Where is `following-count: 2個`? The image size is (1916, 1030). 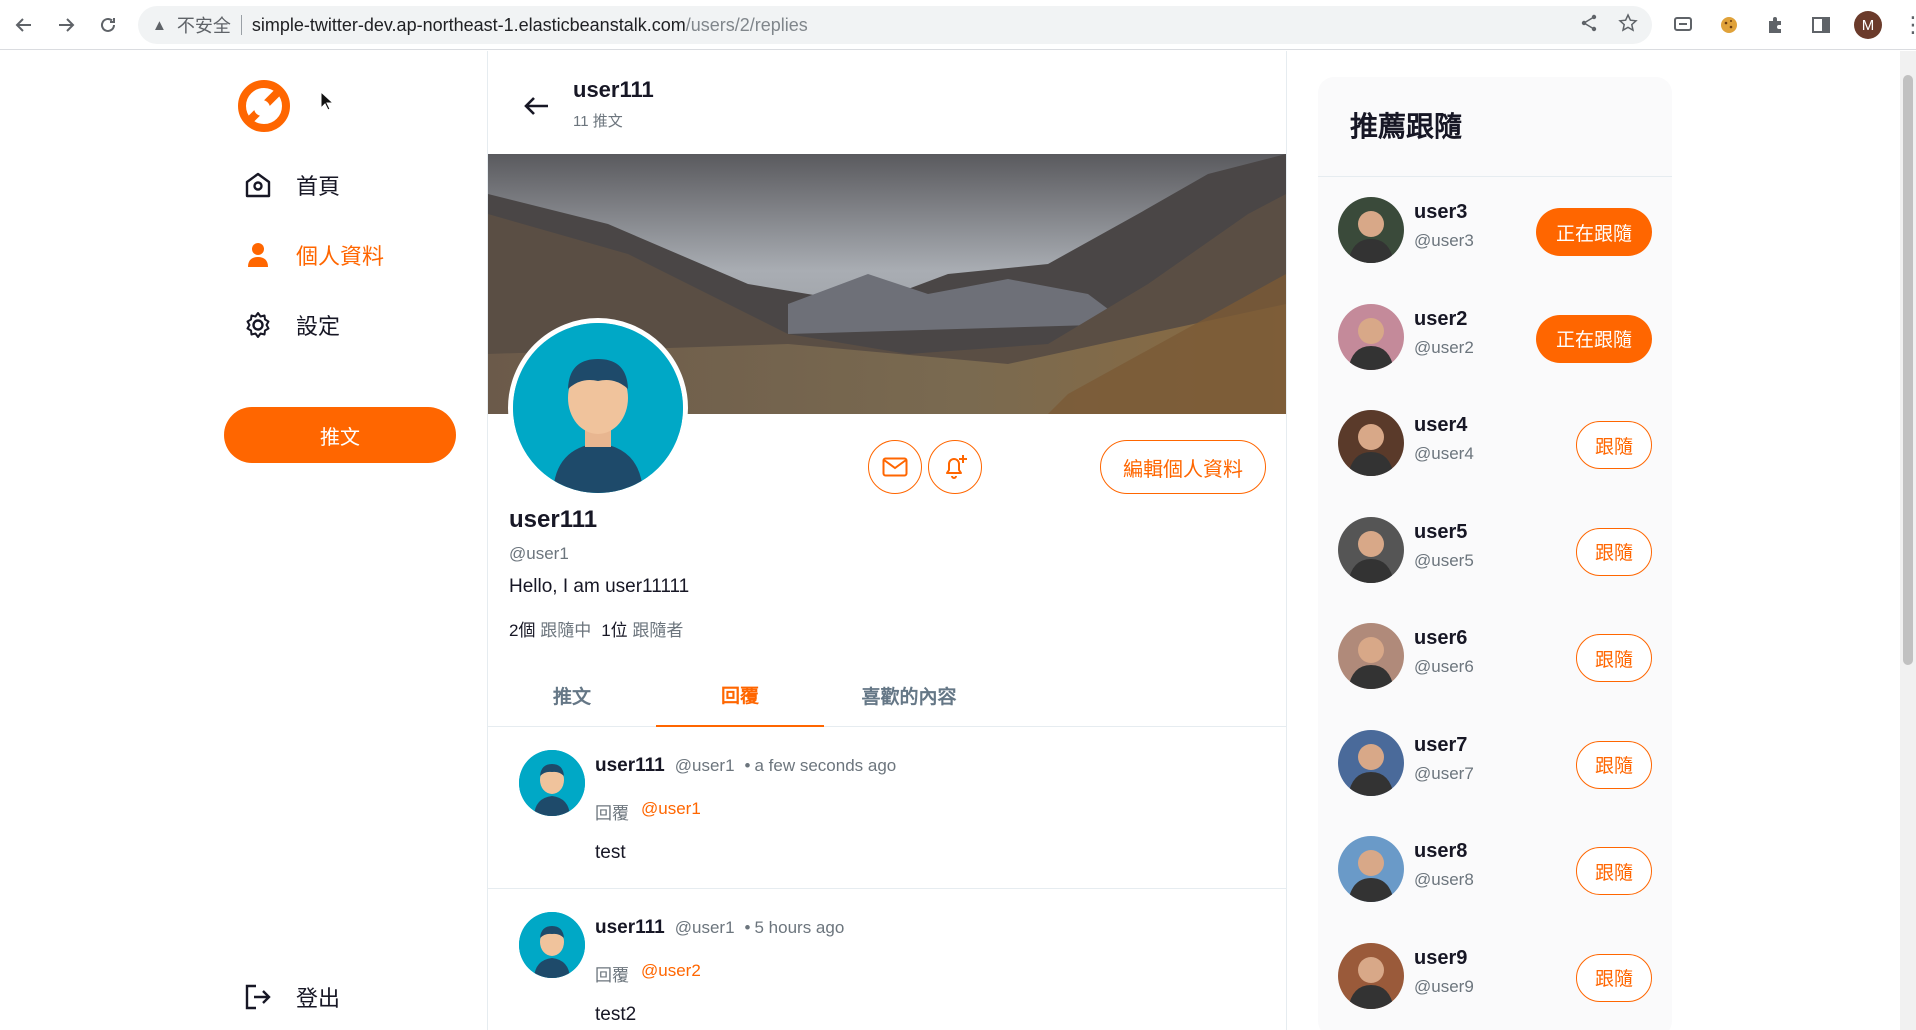
following-count: 2個 is located at coordinates (522, 630).